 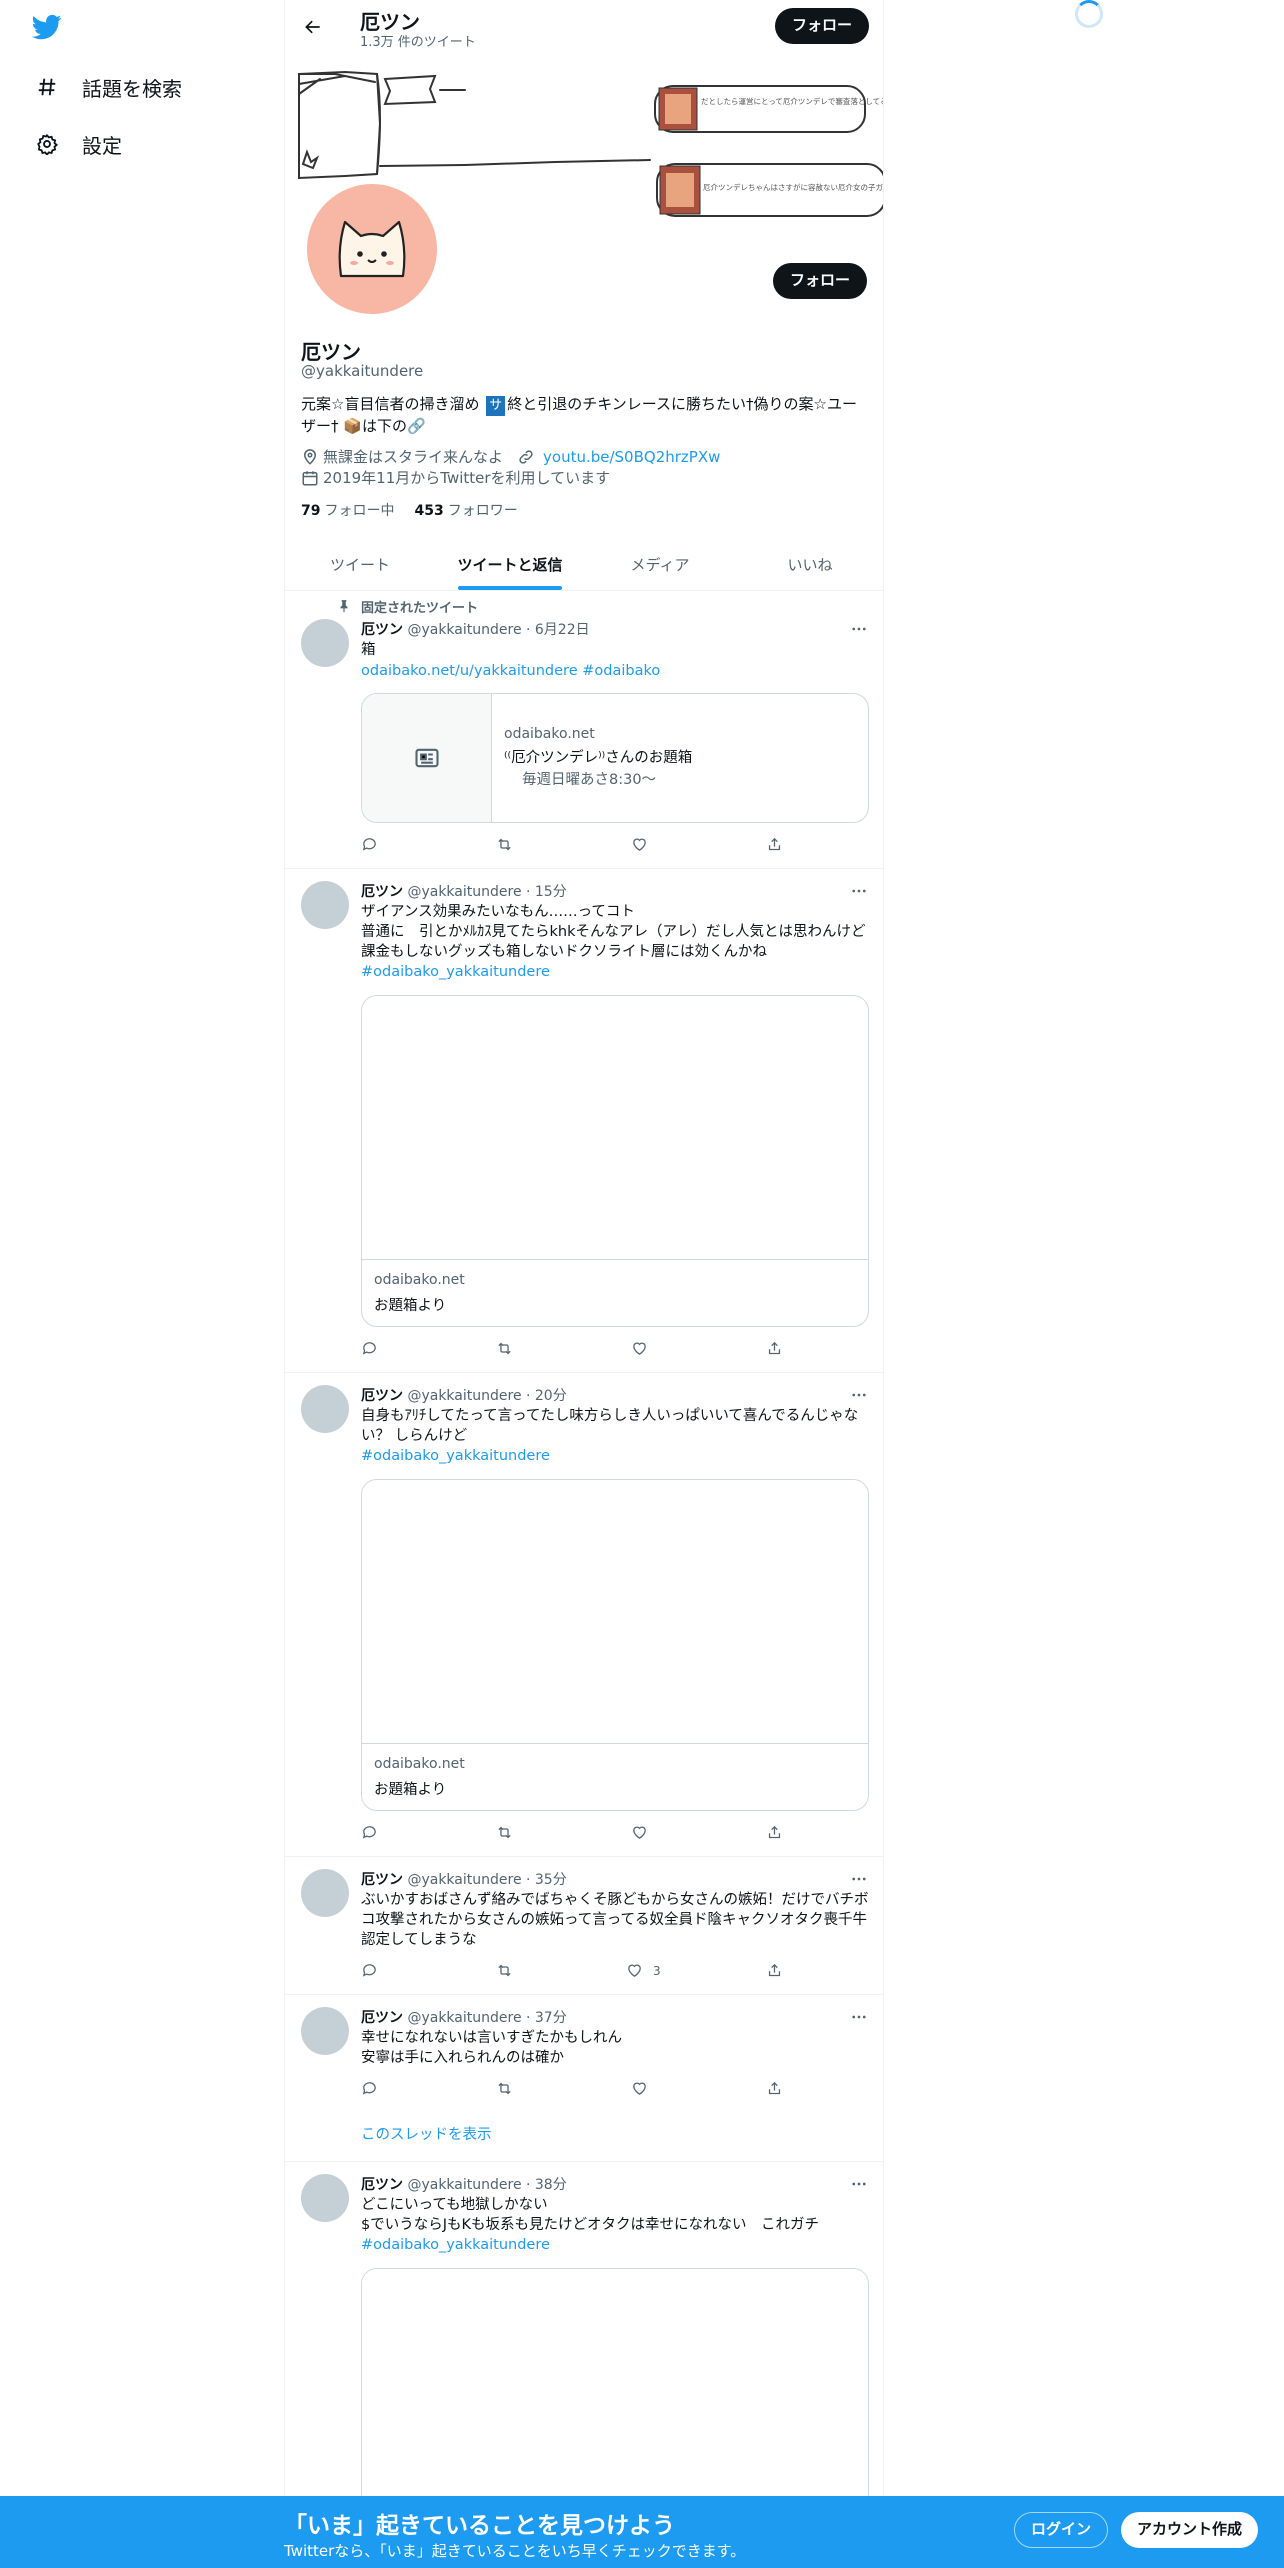 What do you see at coordinates (615, 1612) in the screenshot?
I see `card-image` at bounding box center [615, 1612].